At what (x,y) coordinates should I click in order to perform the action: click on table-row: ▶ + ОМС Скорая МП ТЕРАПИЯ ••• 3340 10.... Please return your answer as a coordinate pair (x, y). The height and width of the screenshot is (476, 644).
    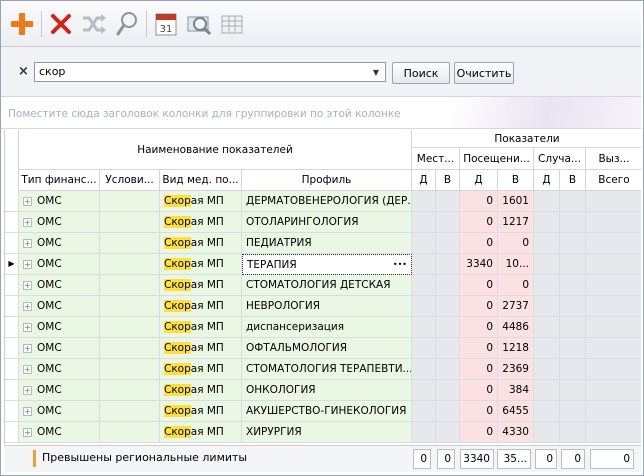
    Looking at the image, I should click on (323, 264).